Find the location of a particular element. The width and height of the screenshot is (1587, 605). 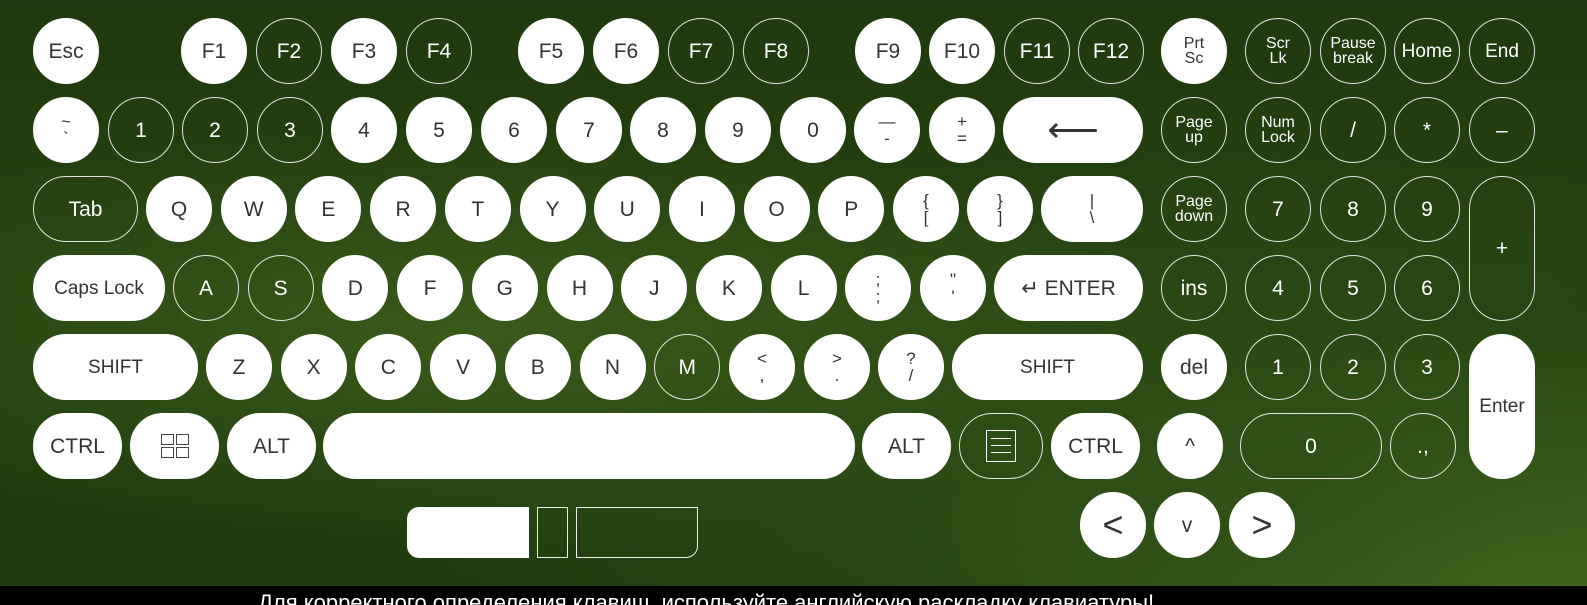

key-shift-left: SHIFT is located at coordinates (115, 367).